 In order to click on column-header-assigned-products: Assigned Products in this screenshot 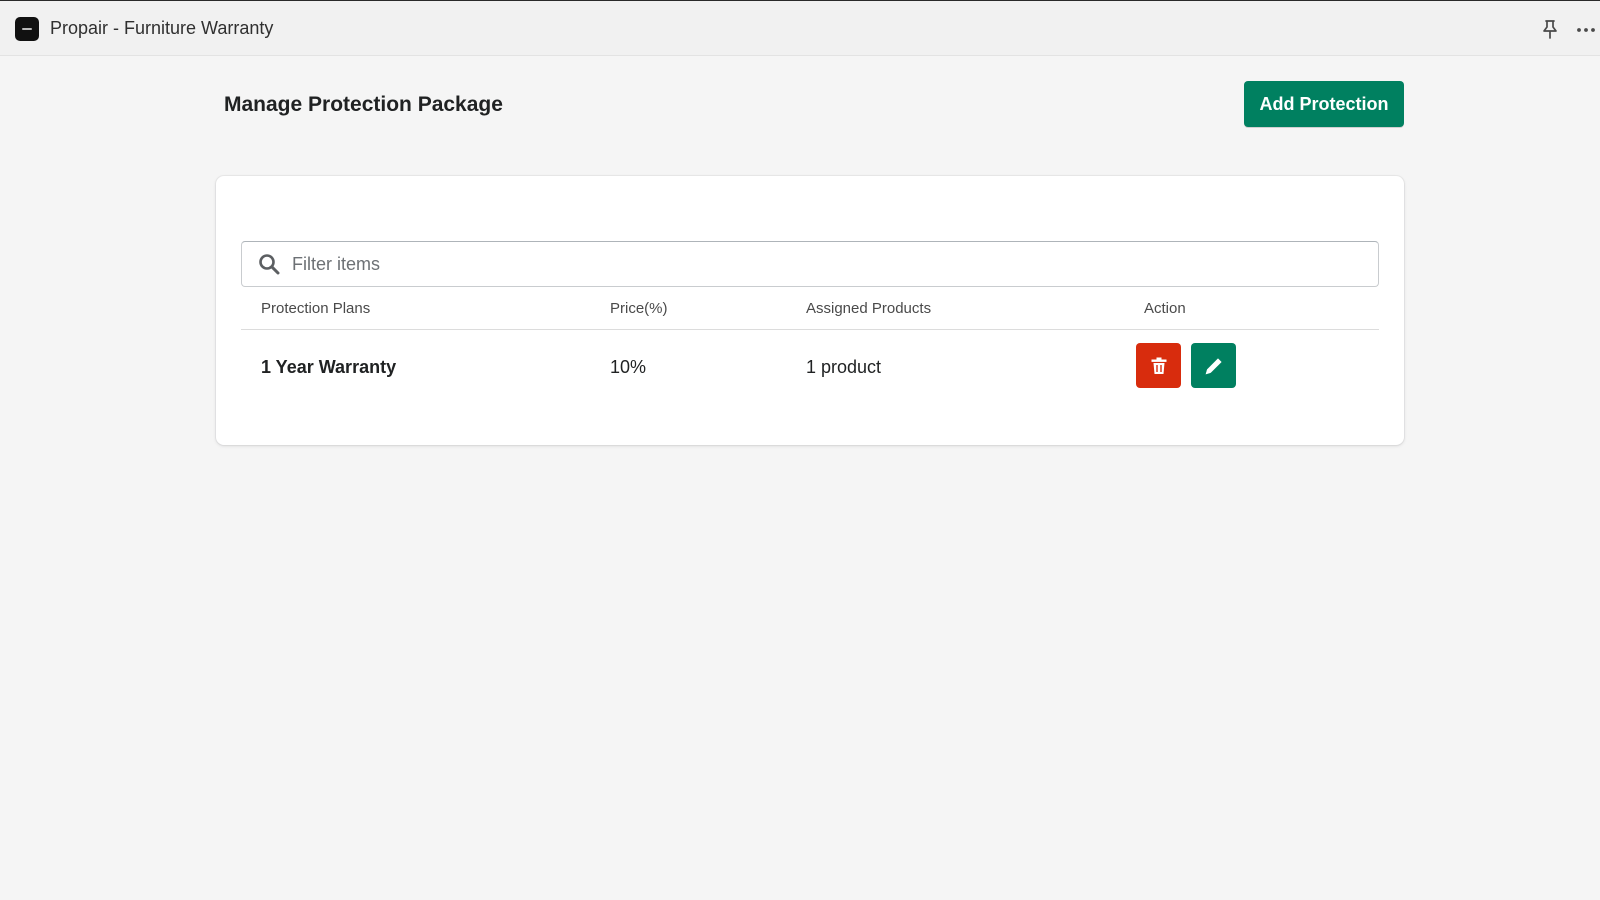, I will do `click(869, 308)`.